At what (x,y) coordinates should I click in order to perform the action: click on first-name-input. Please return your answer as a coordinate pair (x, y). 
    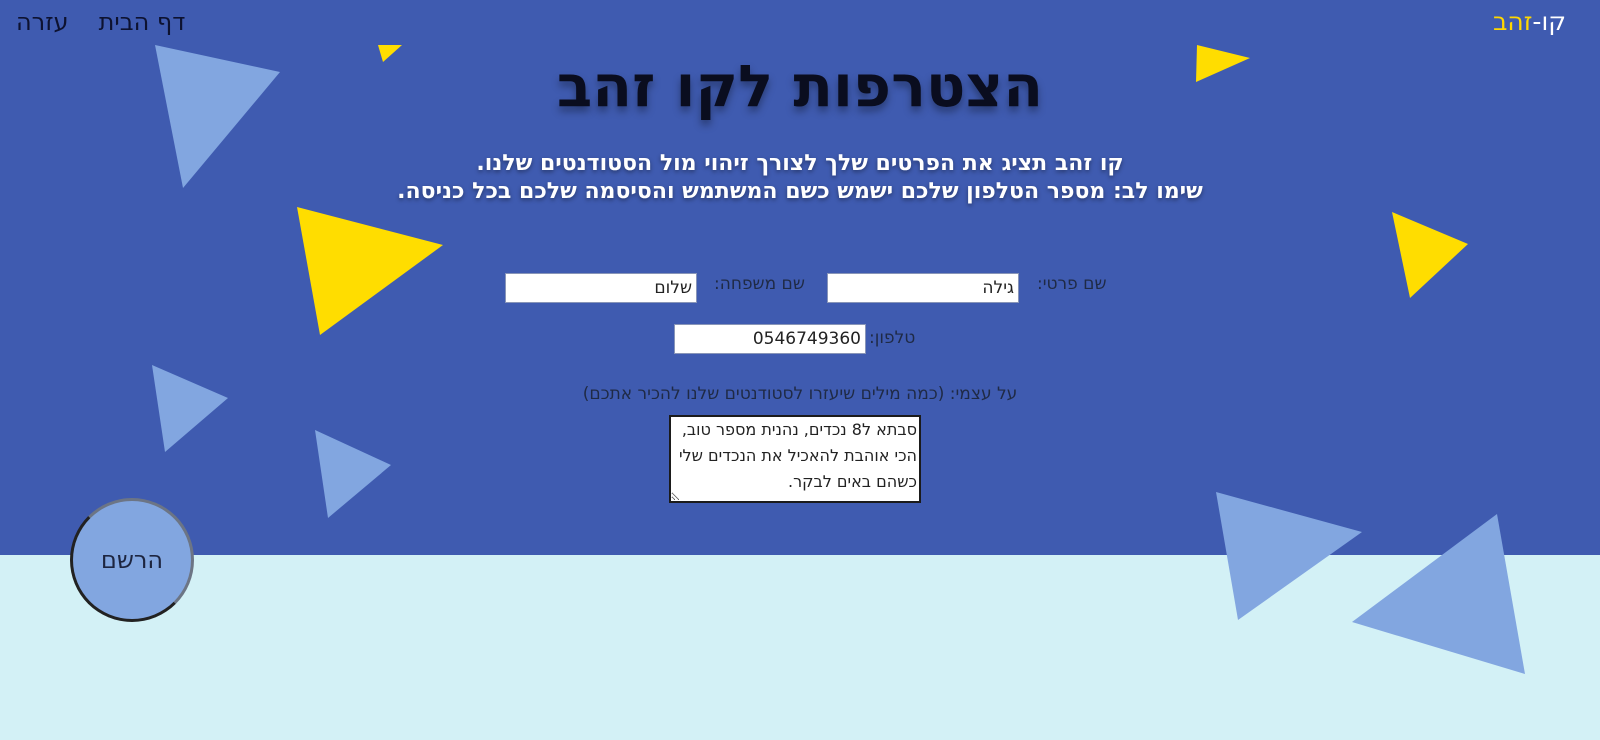
    Looking at the image, I should click on (923, 288).